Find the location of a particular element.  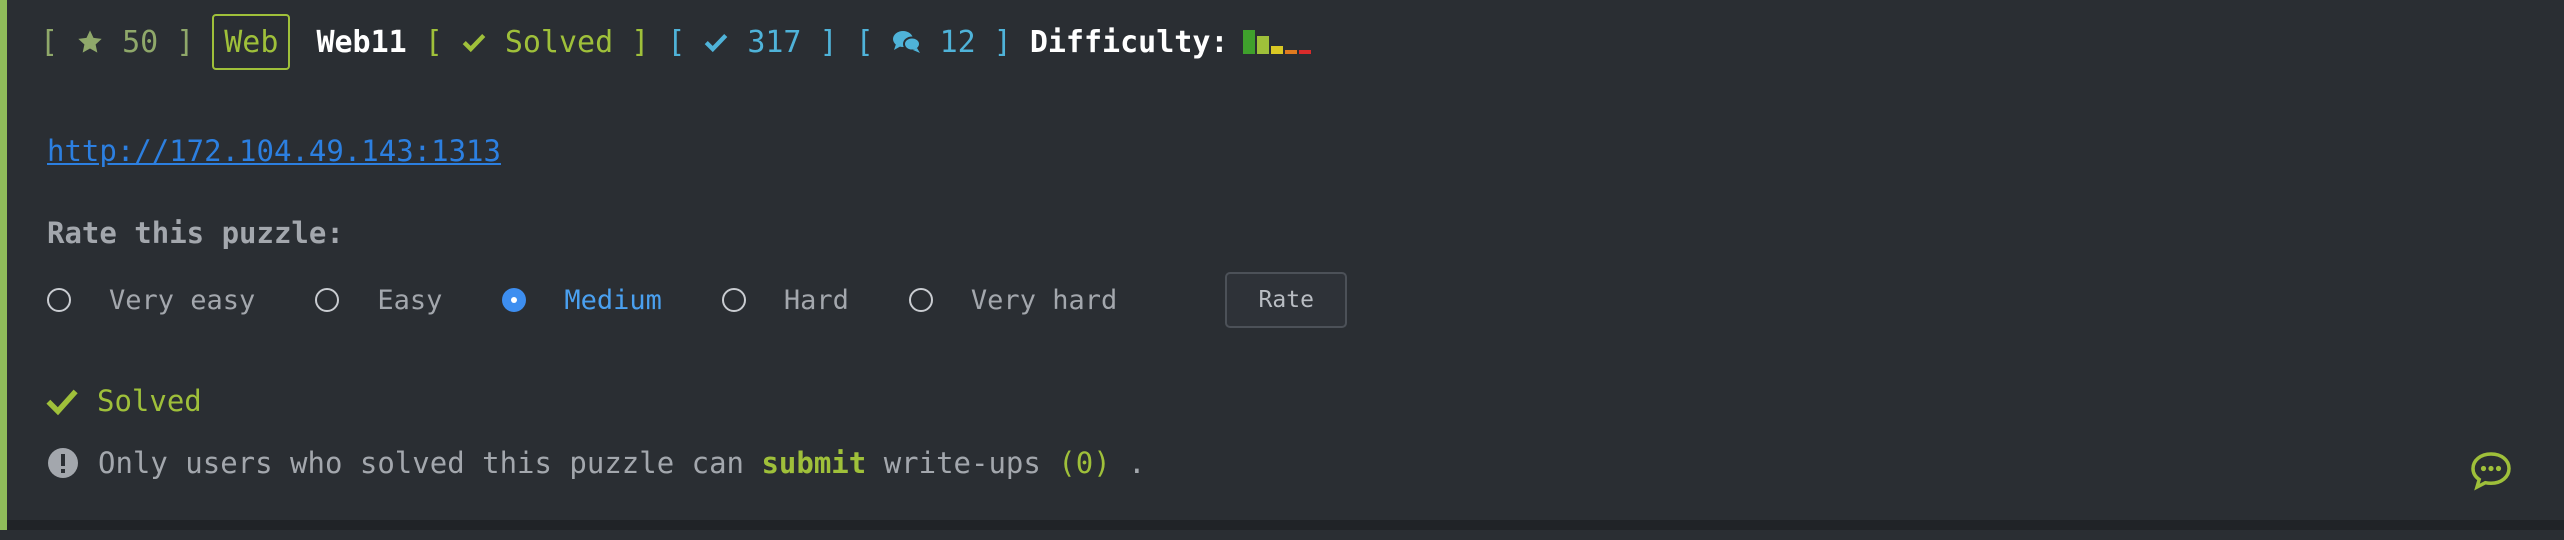

category-badge: Web is located at coordinates (251, 42).